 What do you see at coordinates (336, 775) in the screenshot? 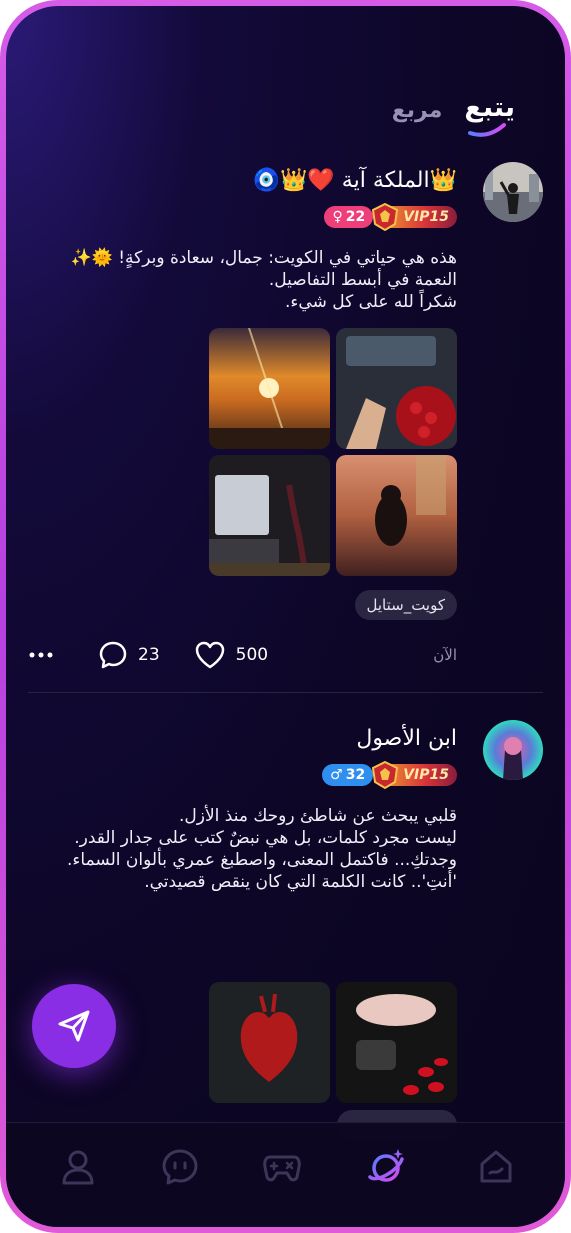
I see `gender-male-icon: ♂` at bounding box center [336, 775].